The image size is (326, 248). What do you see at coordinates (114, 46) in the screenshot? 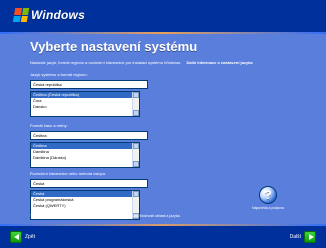
I see `page-title: Vyberte nastavení systému` at bounding box center [114, 46].